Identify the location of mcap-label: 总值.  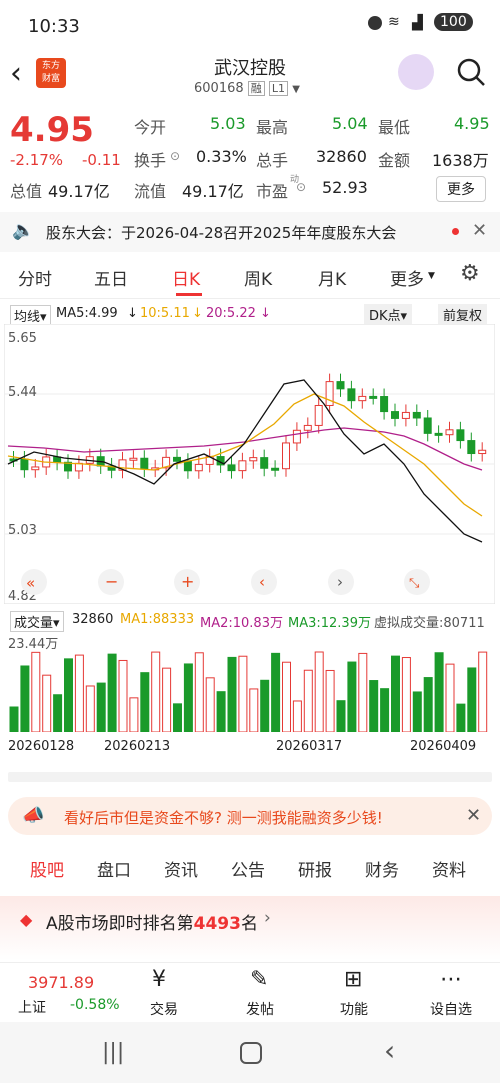
(26, 191).